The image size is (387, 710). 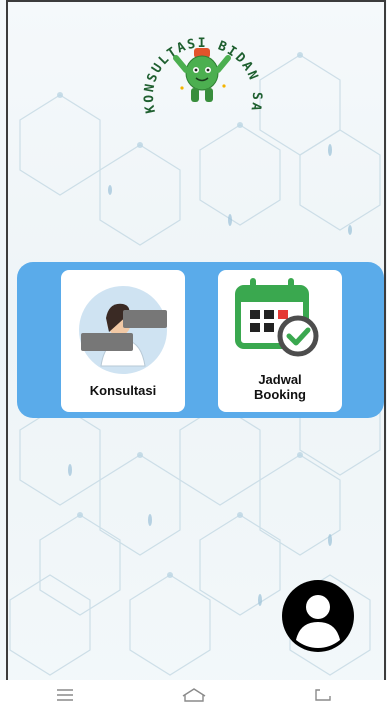 What do you see at coordinates (318, 621) in the screenshot?
I see `user-profile-icon` at bounding box center [318, 621].